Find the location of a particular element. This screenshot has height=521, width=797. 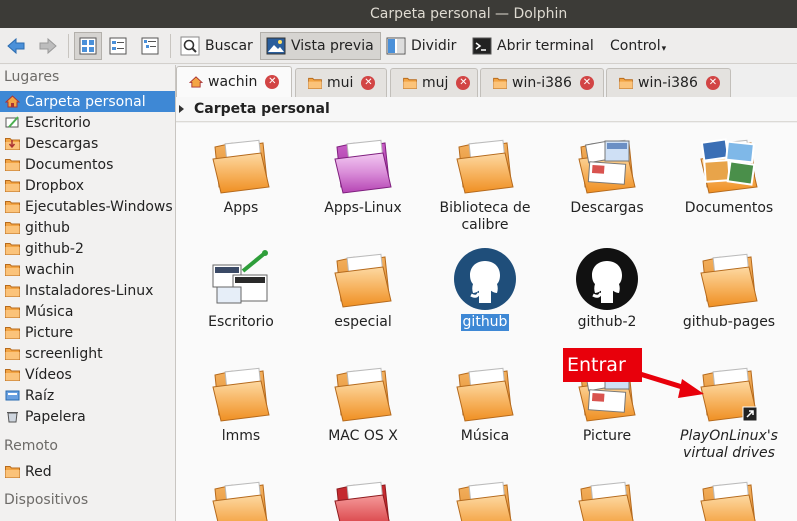

sidebar-item: Papelera is located at coordinates (87, 416).